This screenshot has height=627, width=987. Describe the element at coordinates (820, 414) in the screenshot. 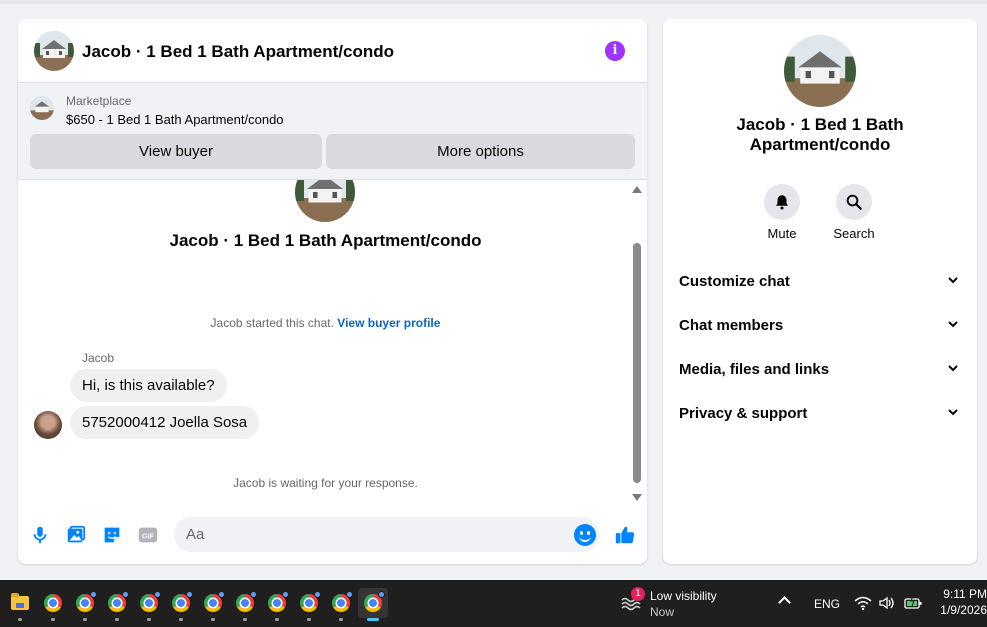

I see `privacy-support-section: Privacy & support` at that location.